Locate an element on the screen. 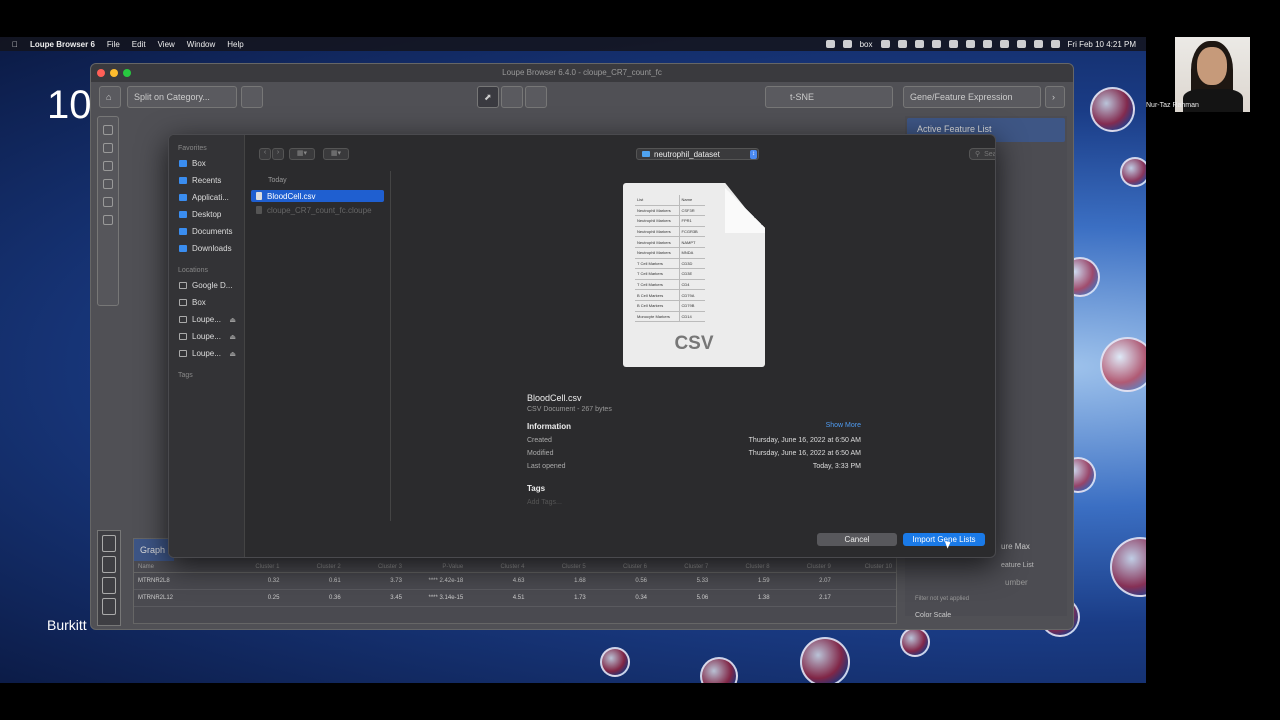 The height and width of the screenshot is (720, 1280). camera-icon is located at coordinates (108, 202).